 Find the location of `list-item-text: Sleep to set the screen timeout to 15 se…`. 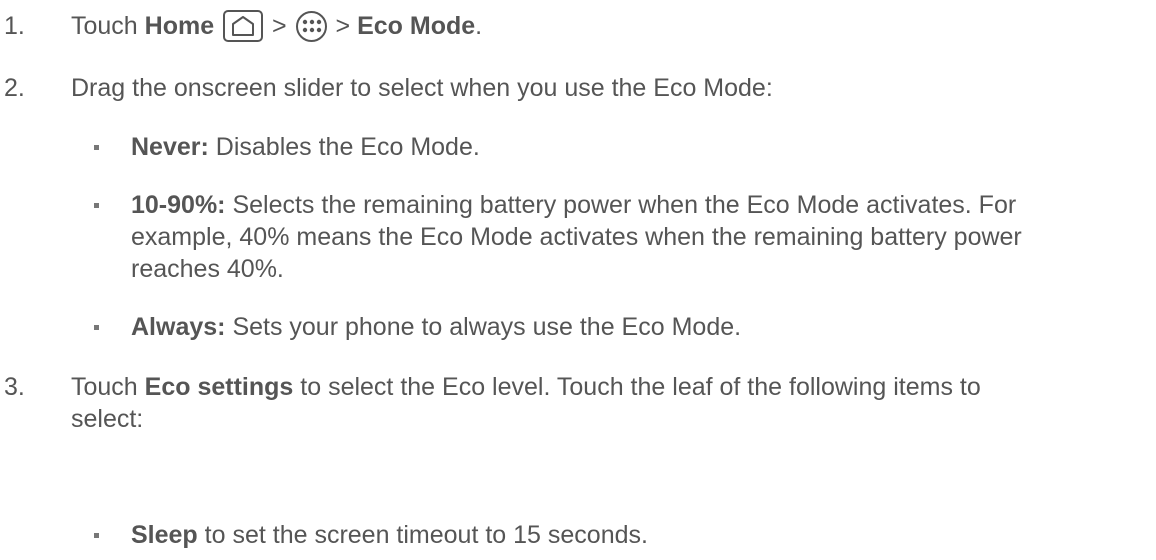

list-item-text: Sleep to set the screen timeout to 15 se… is located at coordinates (631, 535).